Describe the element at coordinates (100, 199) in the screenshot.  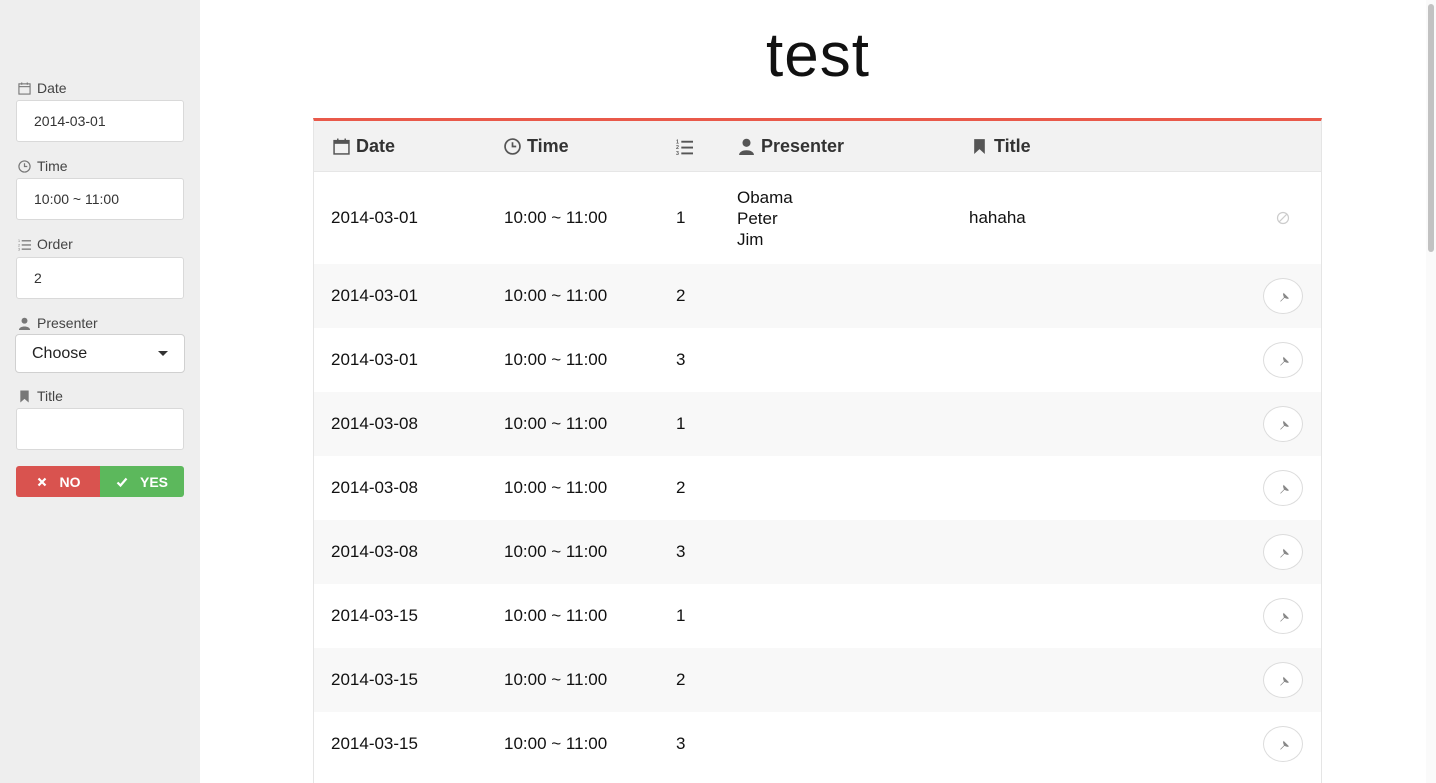
I see `time-input: 10:00 ~ 11:00` at that location.